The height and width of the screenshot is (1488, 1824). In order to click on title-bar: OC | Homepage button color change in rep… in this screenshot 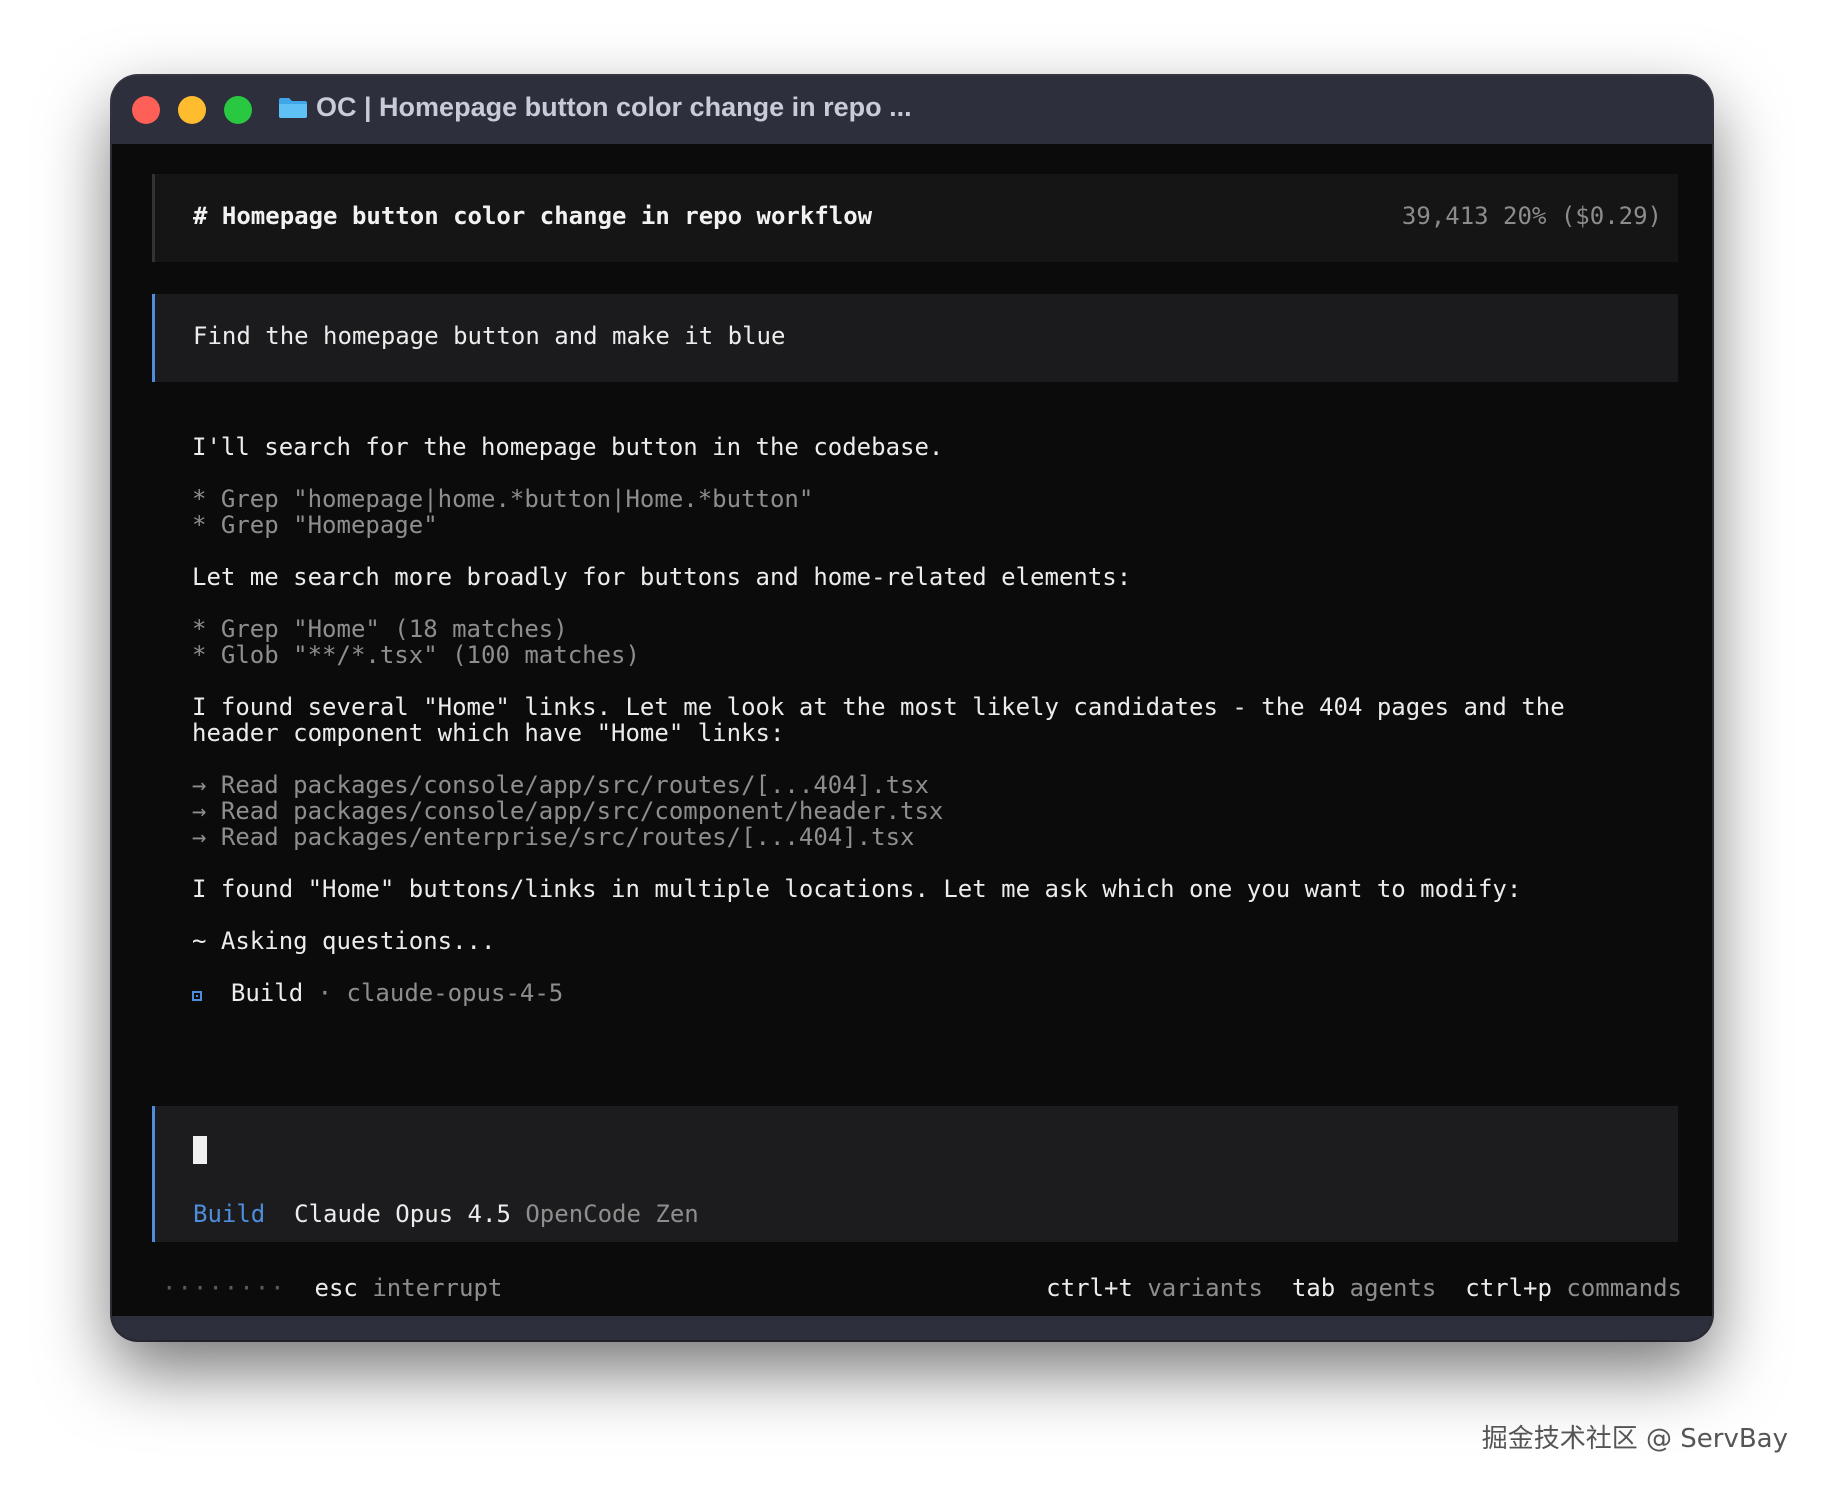, I will do `click(912, 110)`.